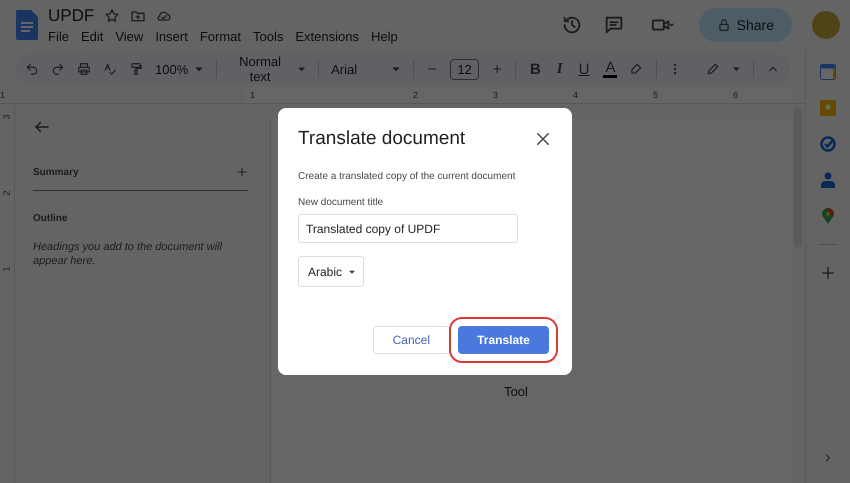  I want to click on print-icon, so click(84, 69).